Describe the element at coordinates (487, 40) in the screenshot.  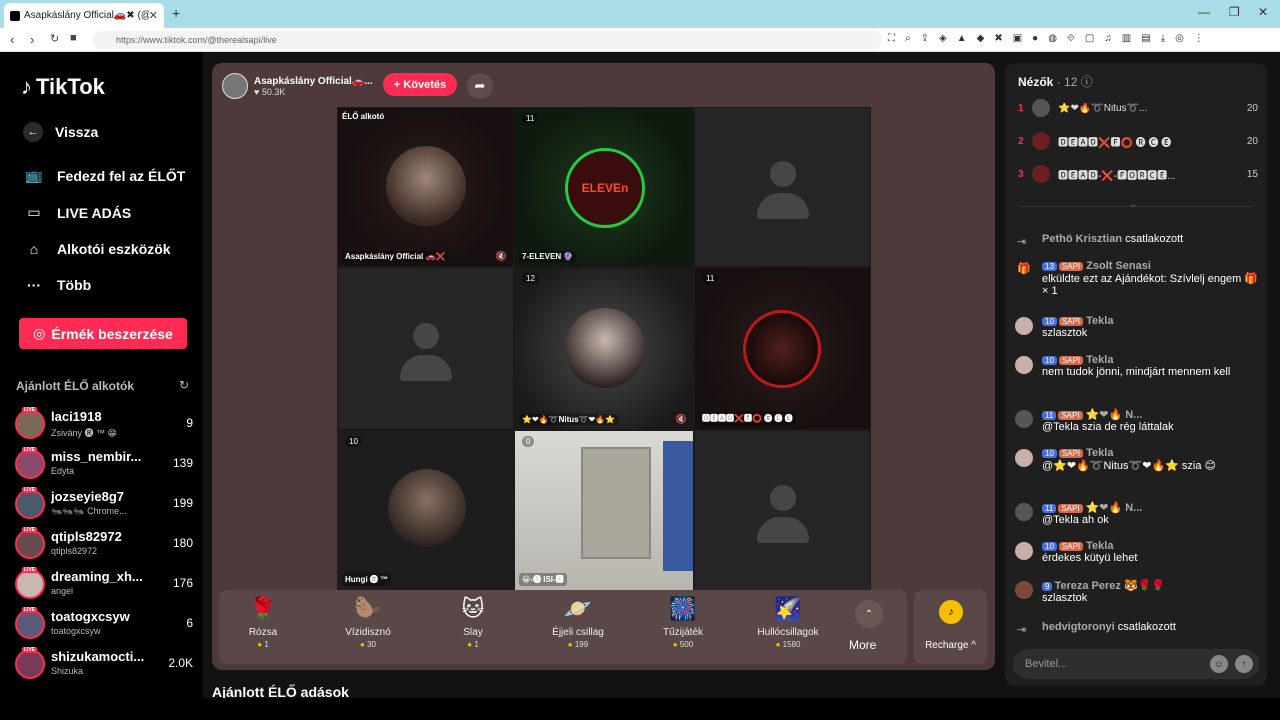
I see `url-field: https://www.tiktok.com/@therealsapi/live` at that location.